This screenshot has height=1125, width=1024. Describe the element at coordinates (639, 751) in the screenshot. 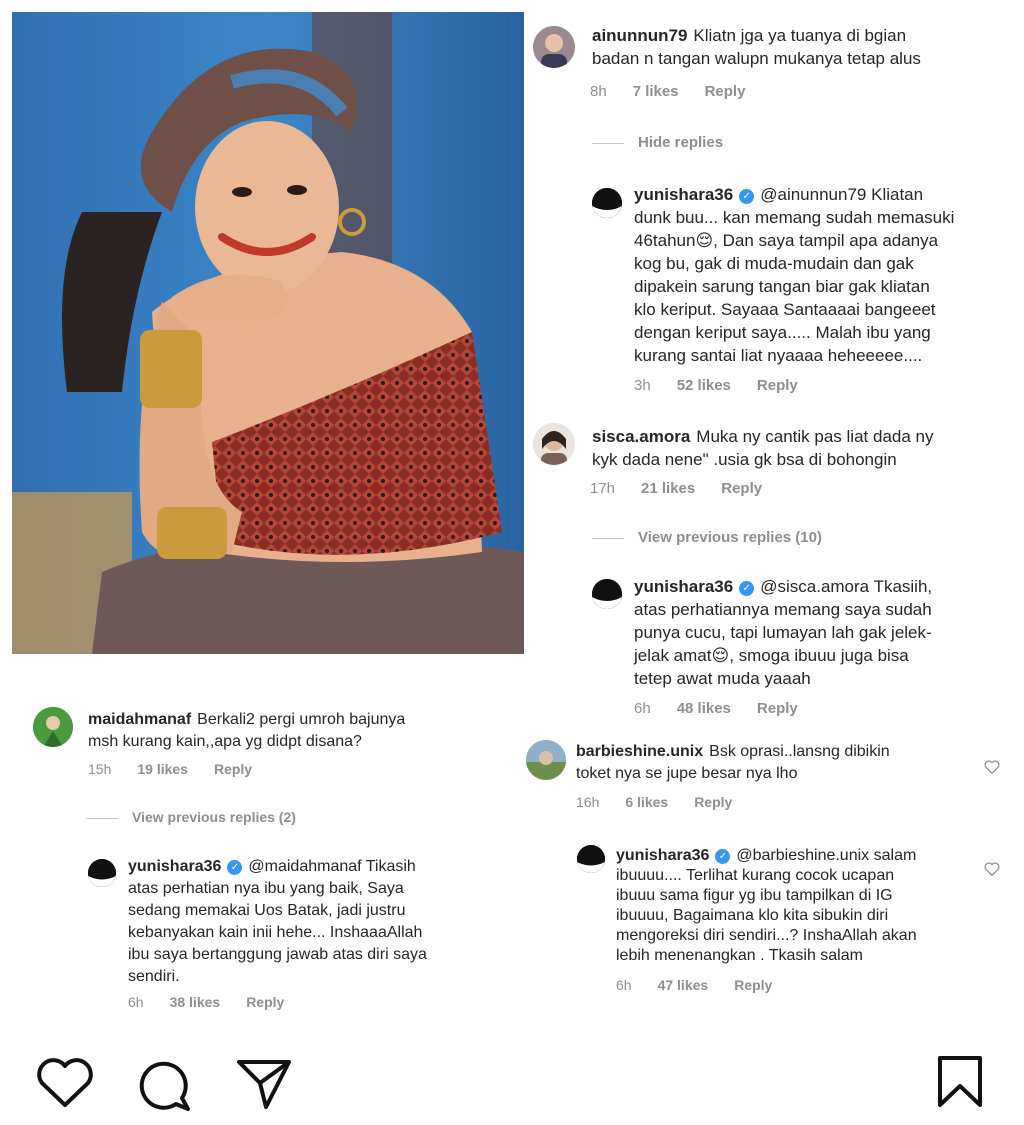

I see `comment-username: barbieshine.unix` at that location.